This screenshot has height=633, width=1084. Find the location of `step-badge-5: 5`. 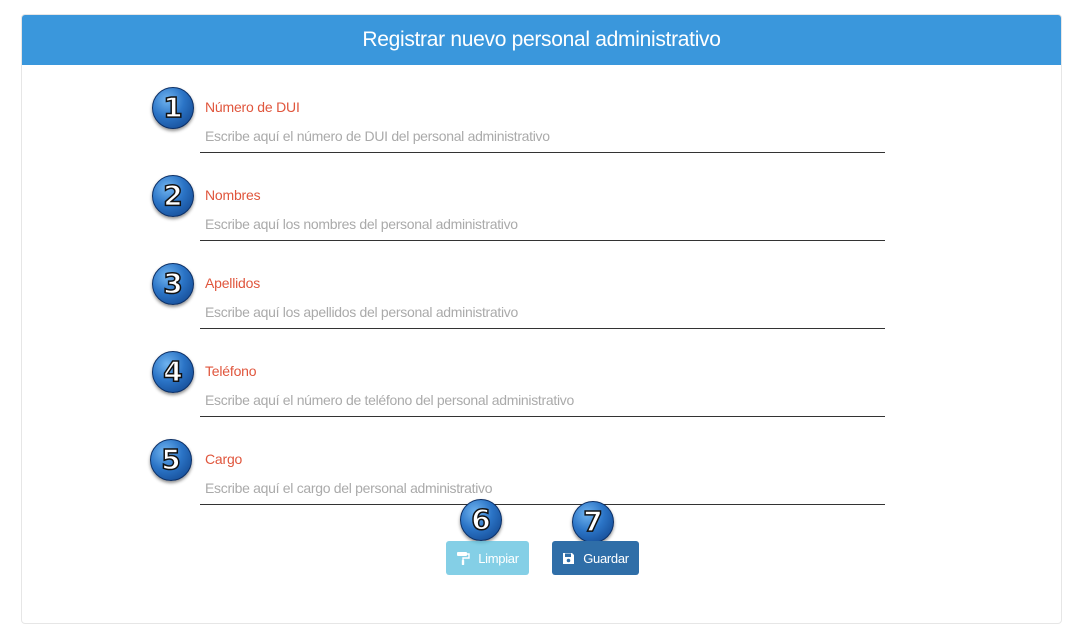

step-badge-5: 5 is located at coordinates (171, 460).